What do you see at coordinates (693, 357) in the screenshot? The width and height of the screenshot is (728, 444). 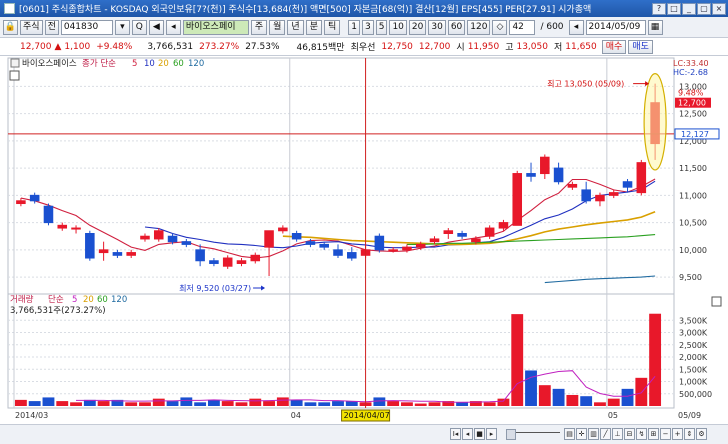 I see `volume-tick-label: 2,000K` at bounding box center [693, 357].